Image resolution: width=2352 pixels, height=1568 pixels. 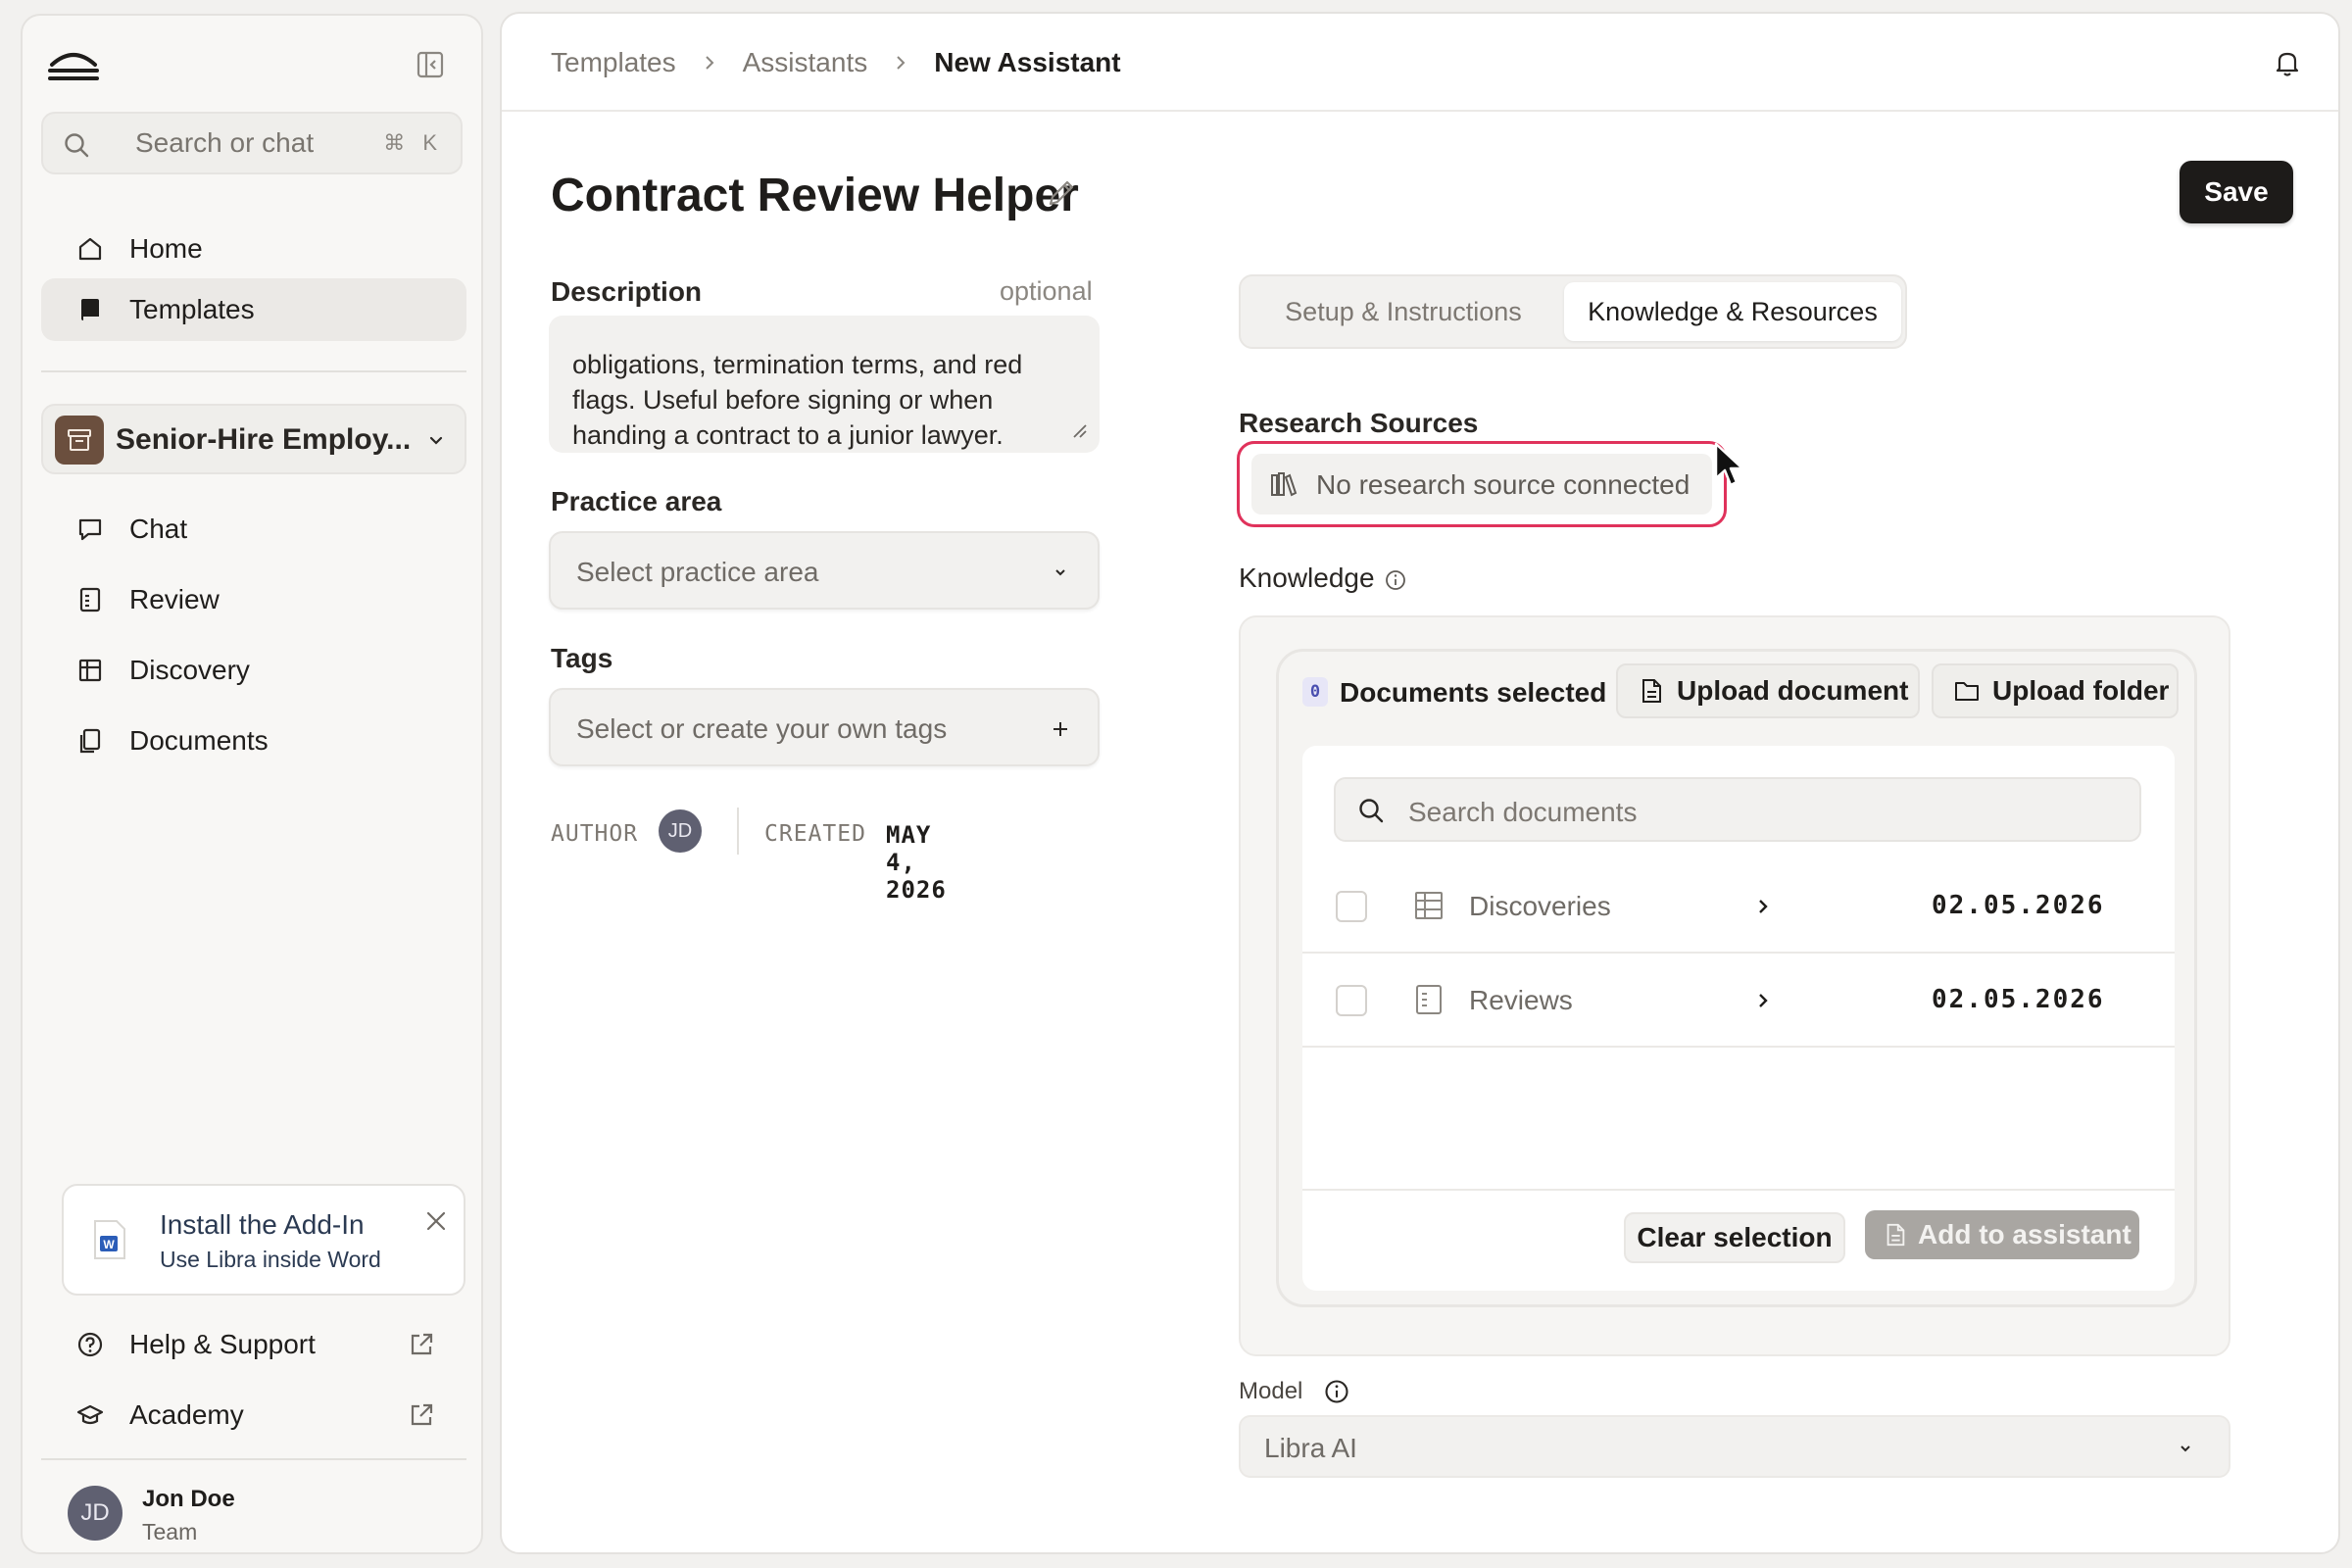 I want to click on add-to-assistant-label: Add to assistant, so click(x=2025, y=1234).